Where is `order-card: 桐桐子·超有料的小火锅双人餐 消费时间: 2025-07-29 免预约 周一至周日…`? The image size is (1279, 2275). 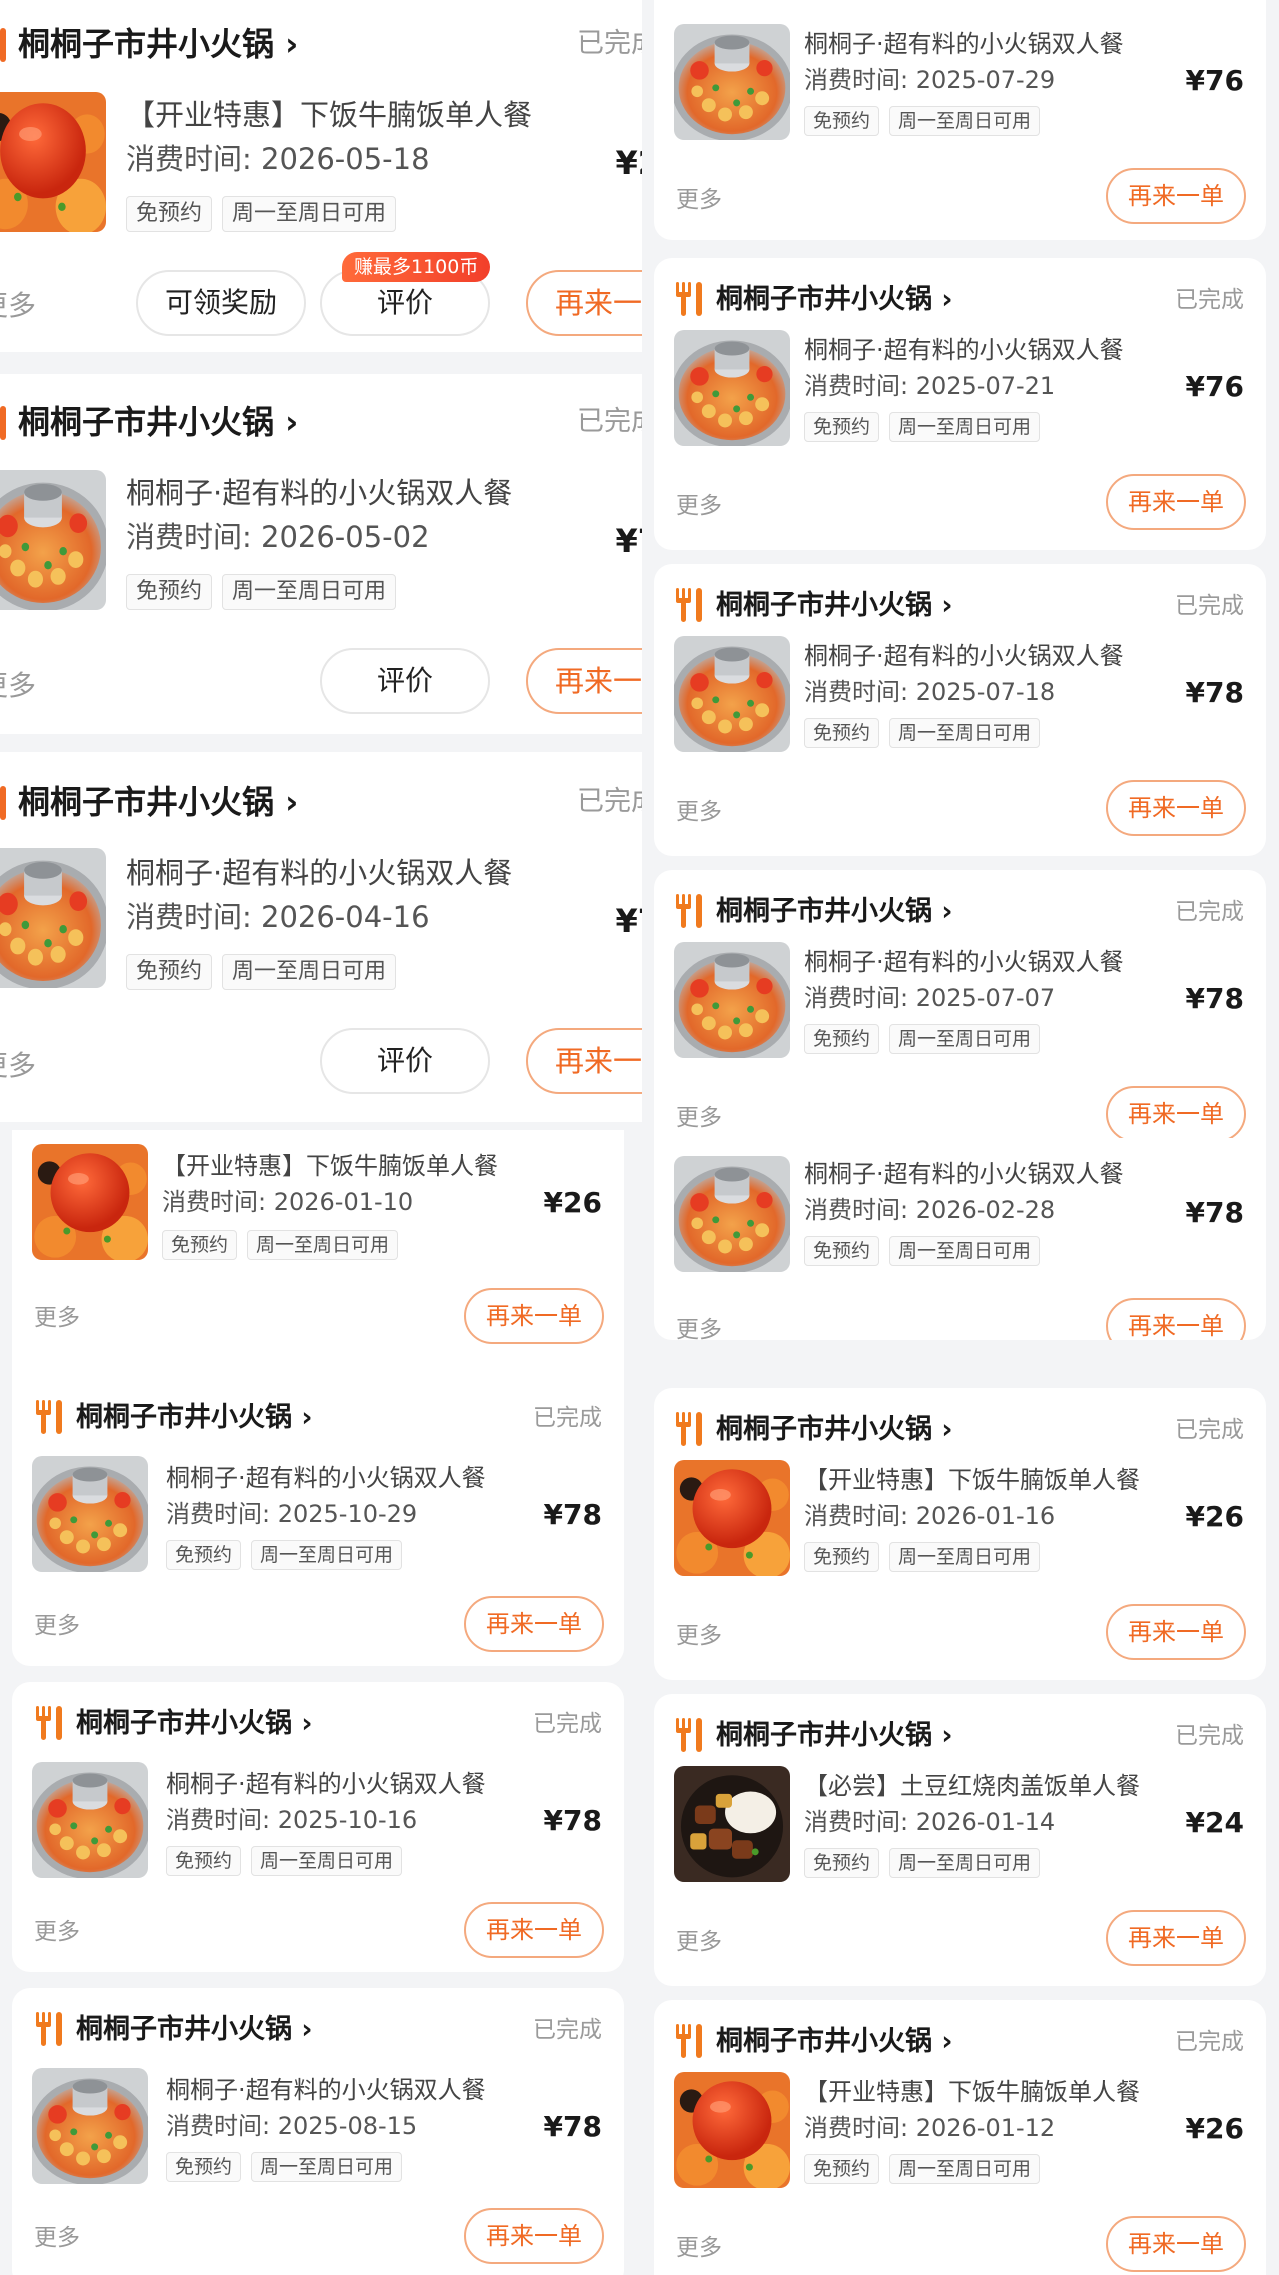
order-card: 桐桐子·超有料的小火锅双人餐 消费时间: 2025-07-29 免预约 周一至周日… is located at coordinates (960, 120).